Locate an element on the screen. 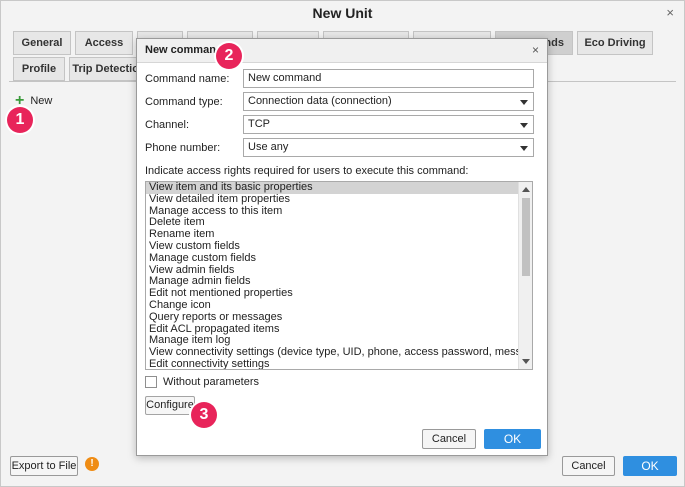 Image resolution: width=685 pixels, height=487 pixels. step-badge-1: 1 is located at coordinates (20, 120).